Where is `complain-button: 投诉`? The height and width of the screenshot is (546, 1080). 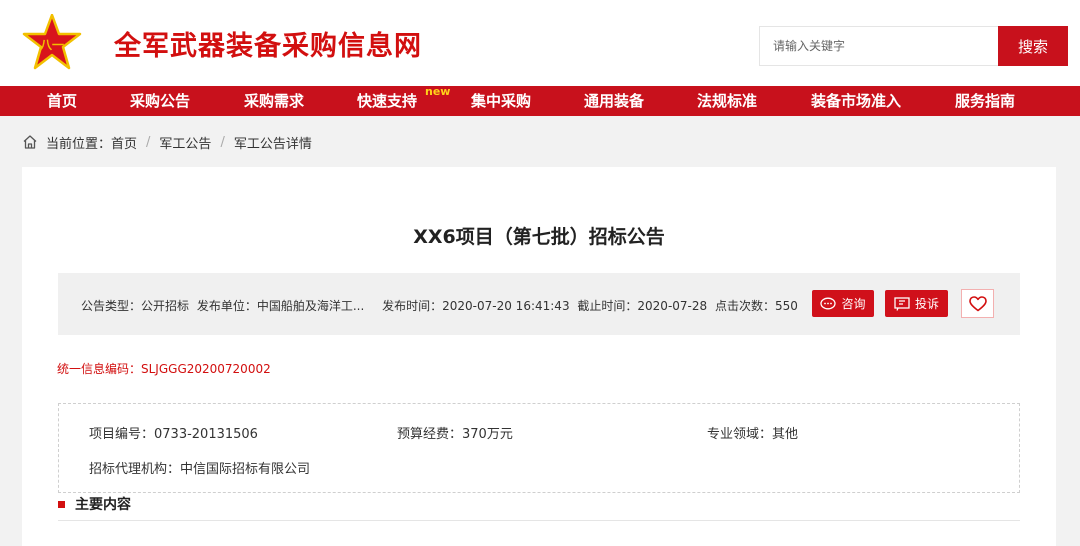 complain-button: 投诉 is located at coordinates (916, 303).